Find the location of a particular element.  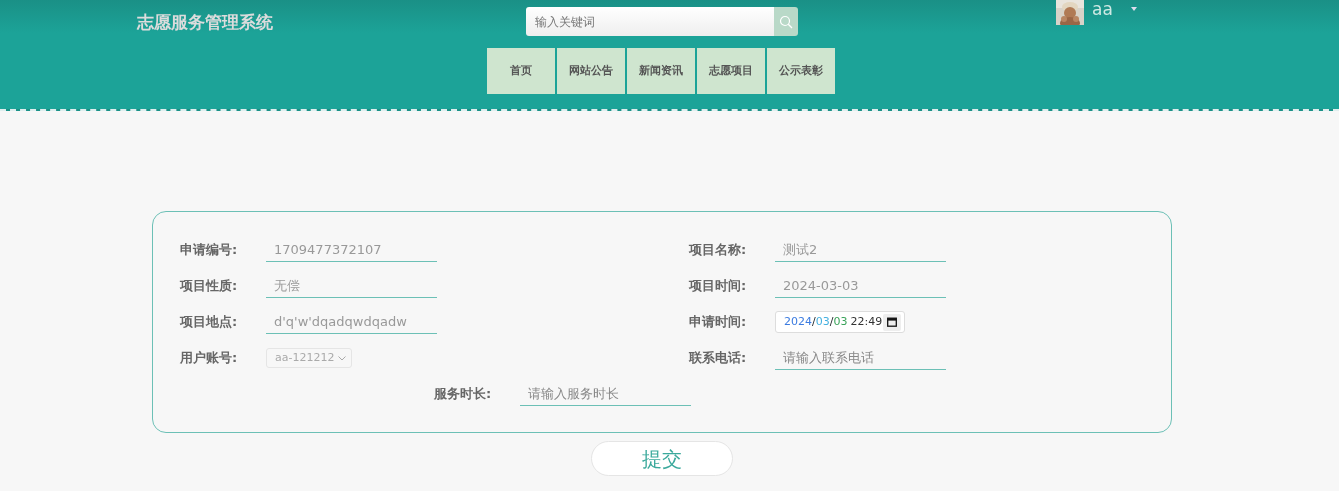

input-field: 请输入联系电话 is located at coordinates (860, 358).